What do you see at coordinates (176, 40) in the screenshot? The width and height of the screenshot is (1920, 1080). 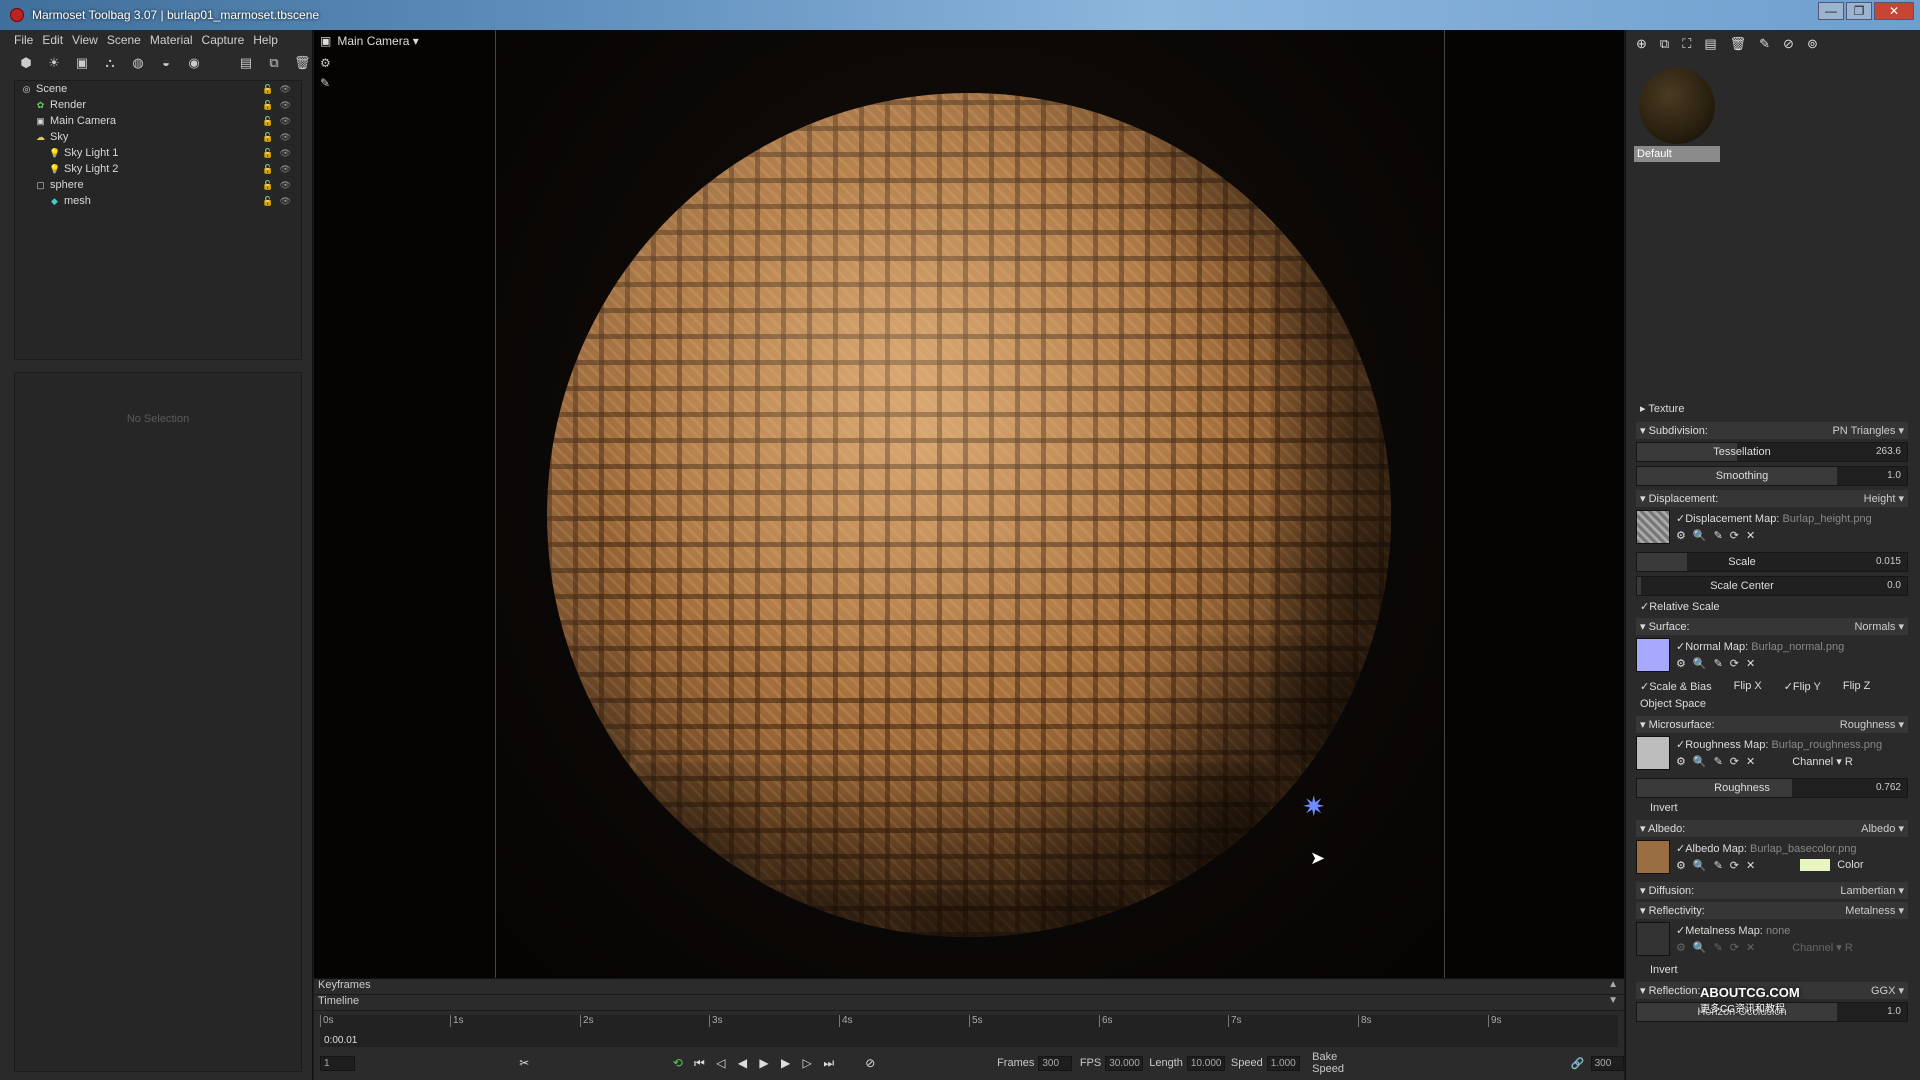 I see `menu-material: Material` at bounding box center [176, 40].